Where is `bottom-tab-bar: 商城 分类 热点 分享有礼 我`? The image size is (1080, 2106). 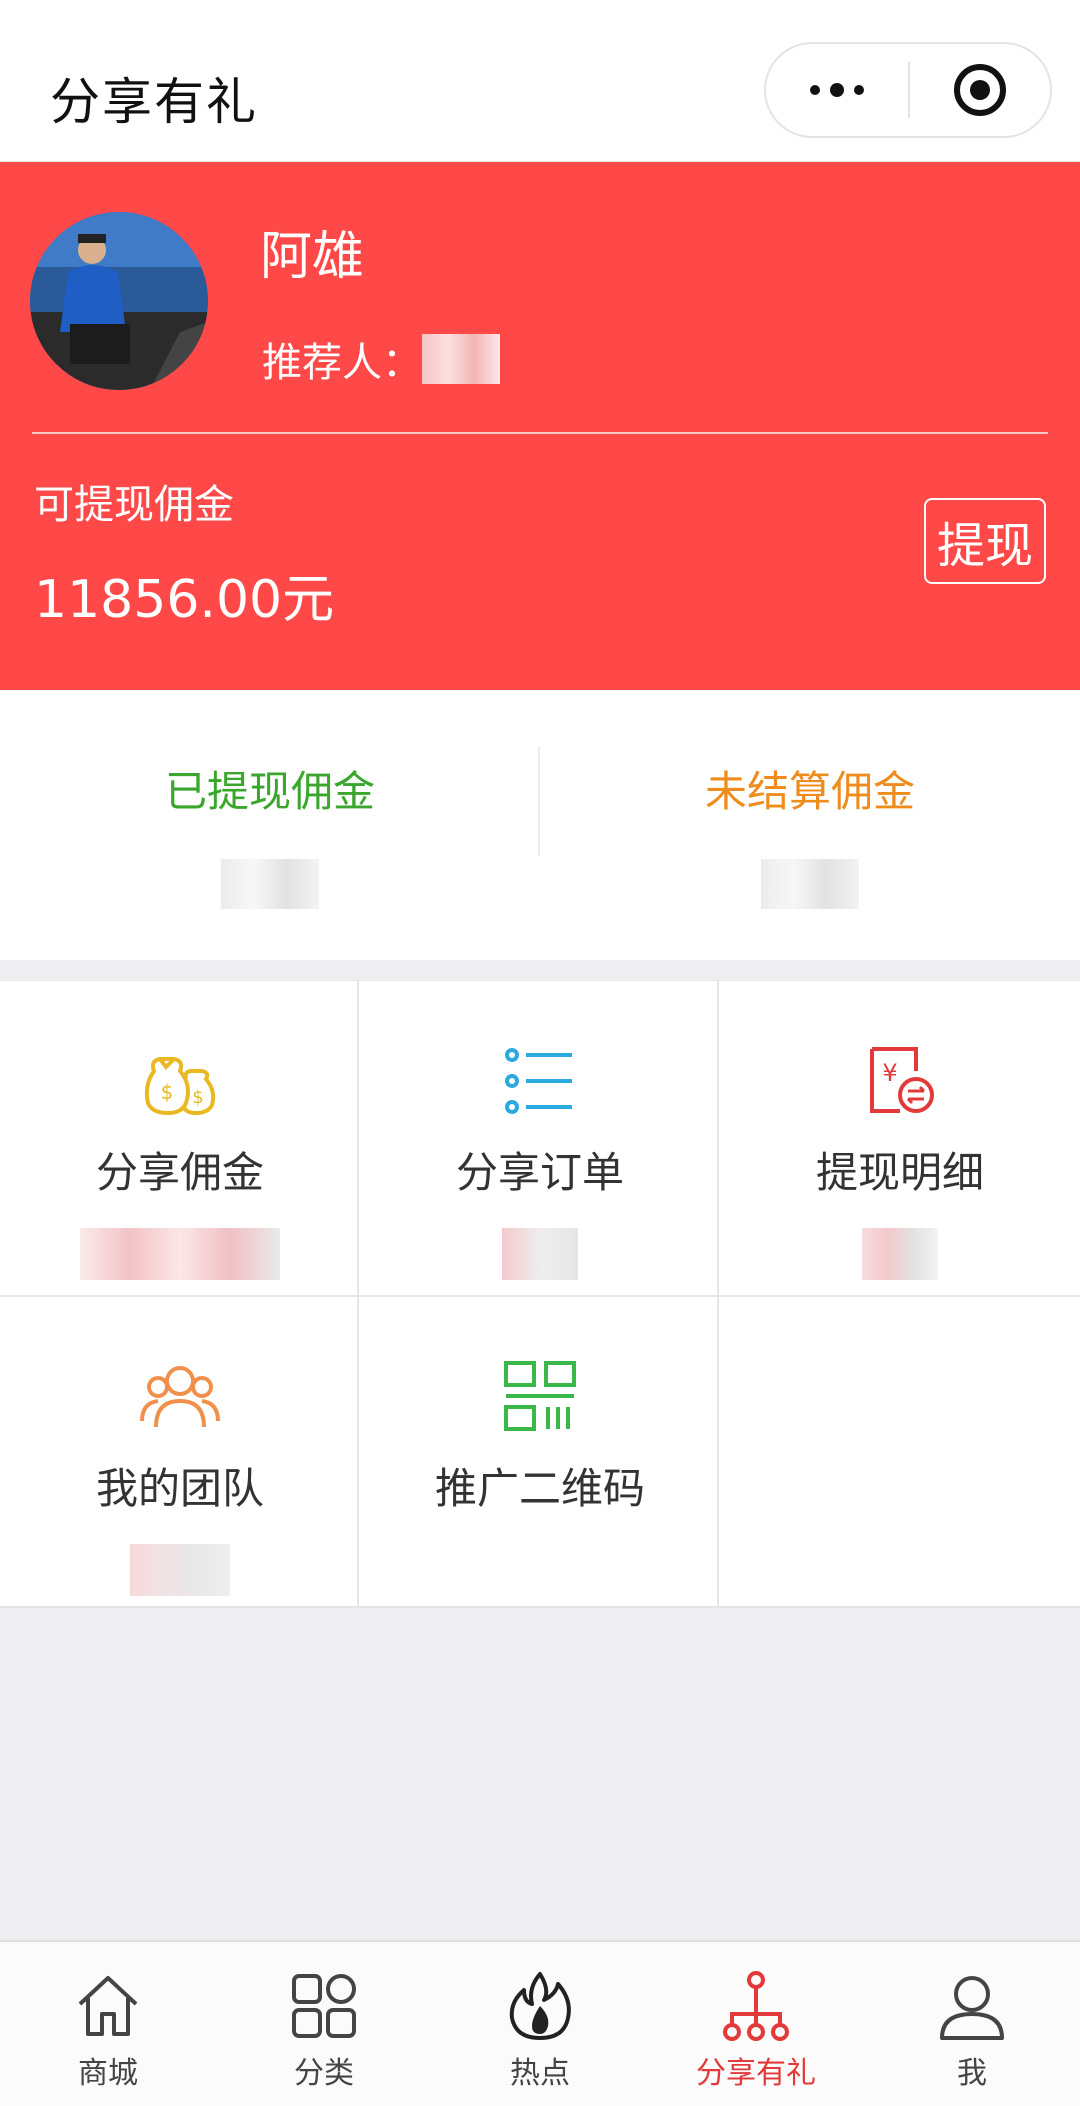
bottom-tab-bar: 商城 分类 热点 分享有礼 我 is located at coordinates (540, 2023).